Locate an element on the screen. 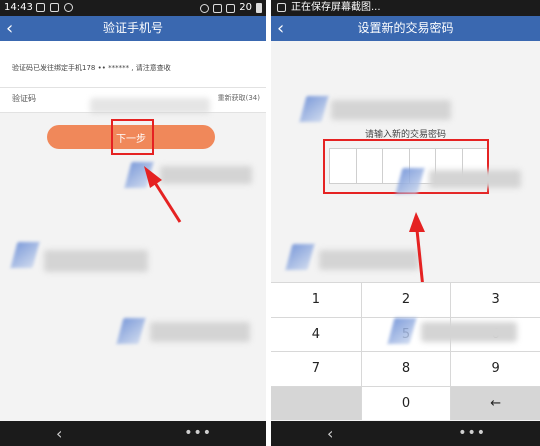  backspace-key: ← is located at coordinates (495, 403).